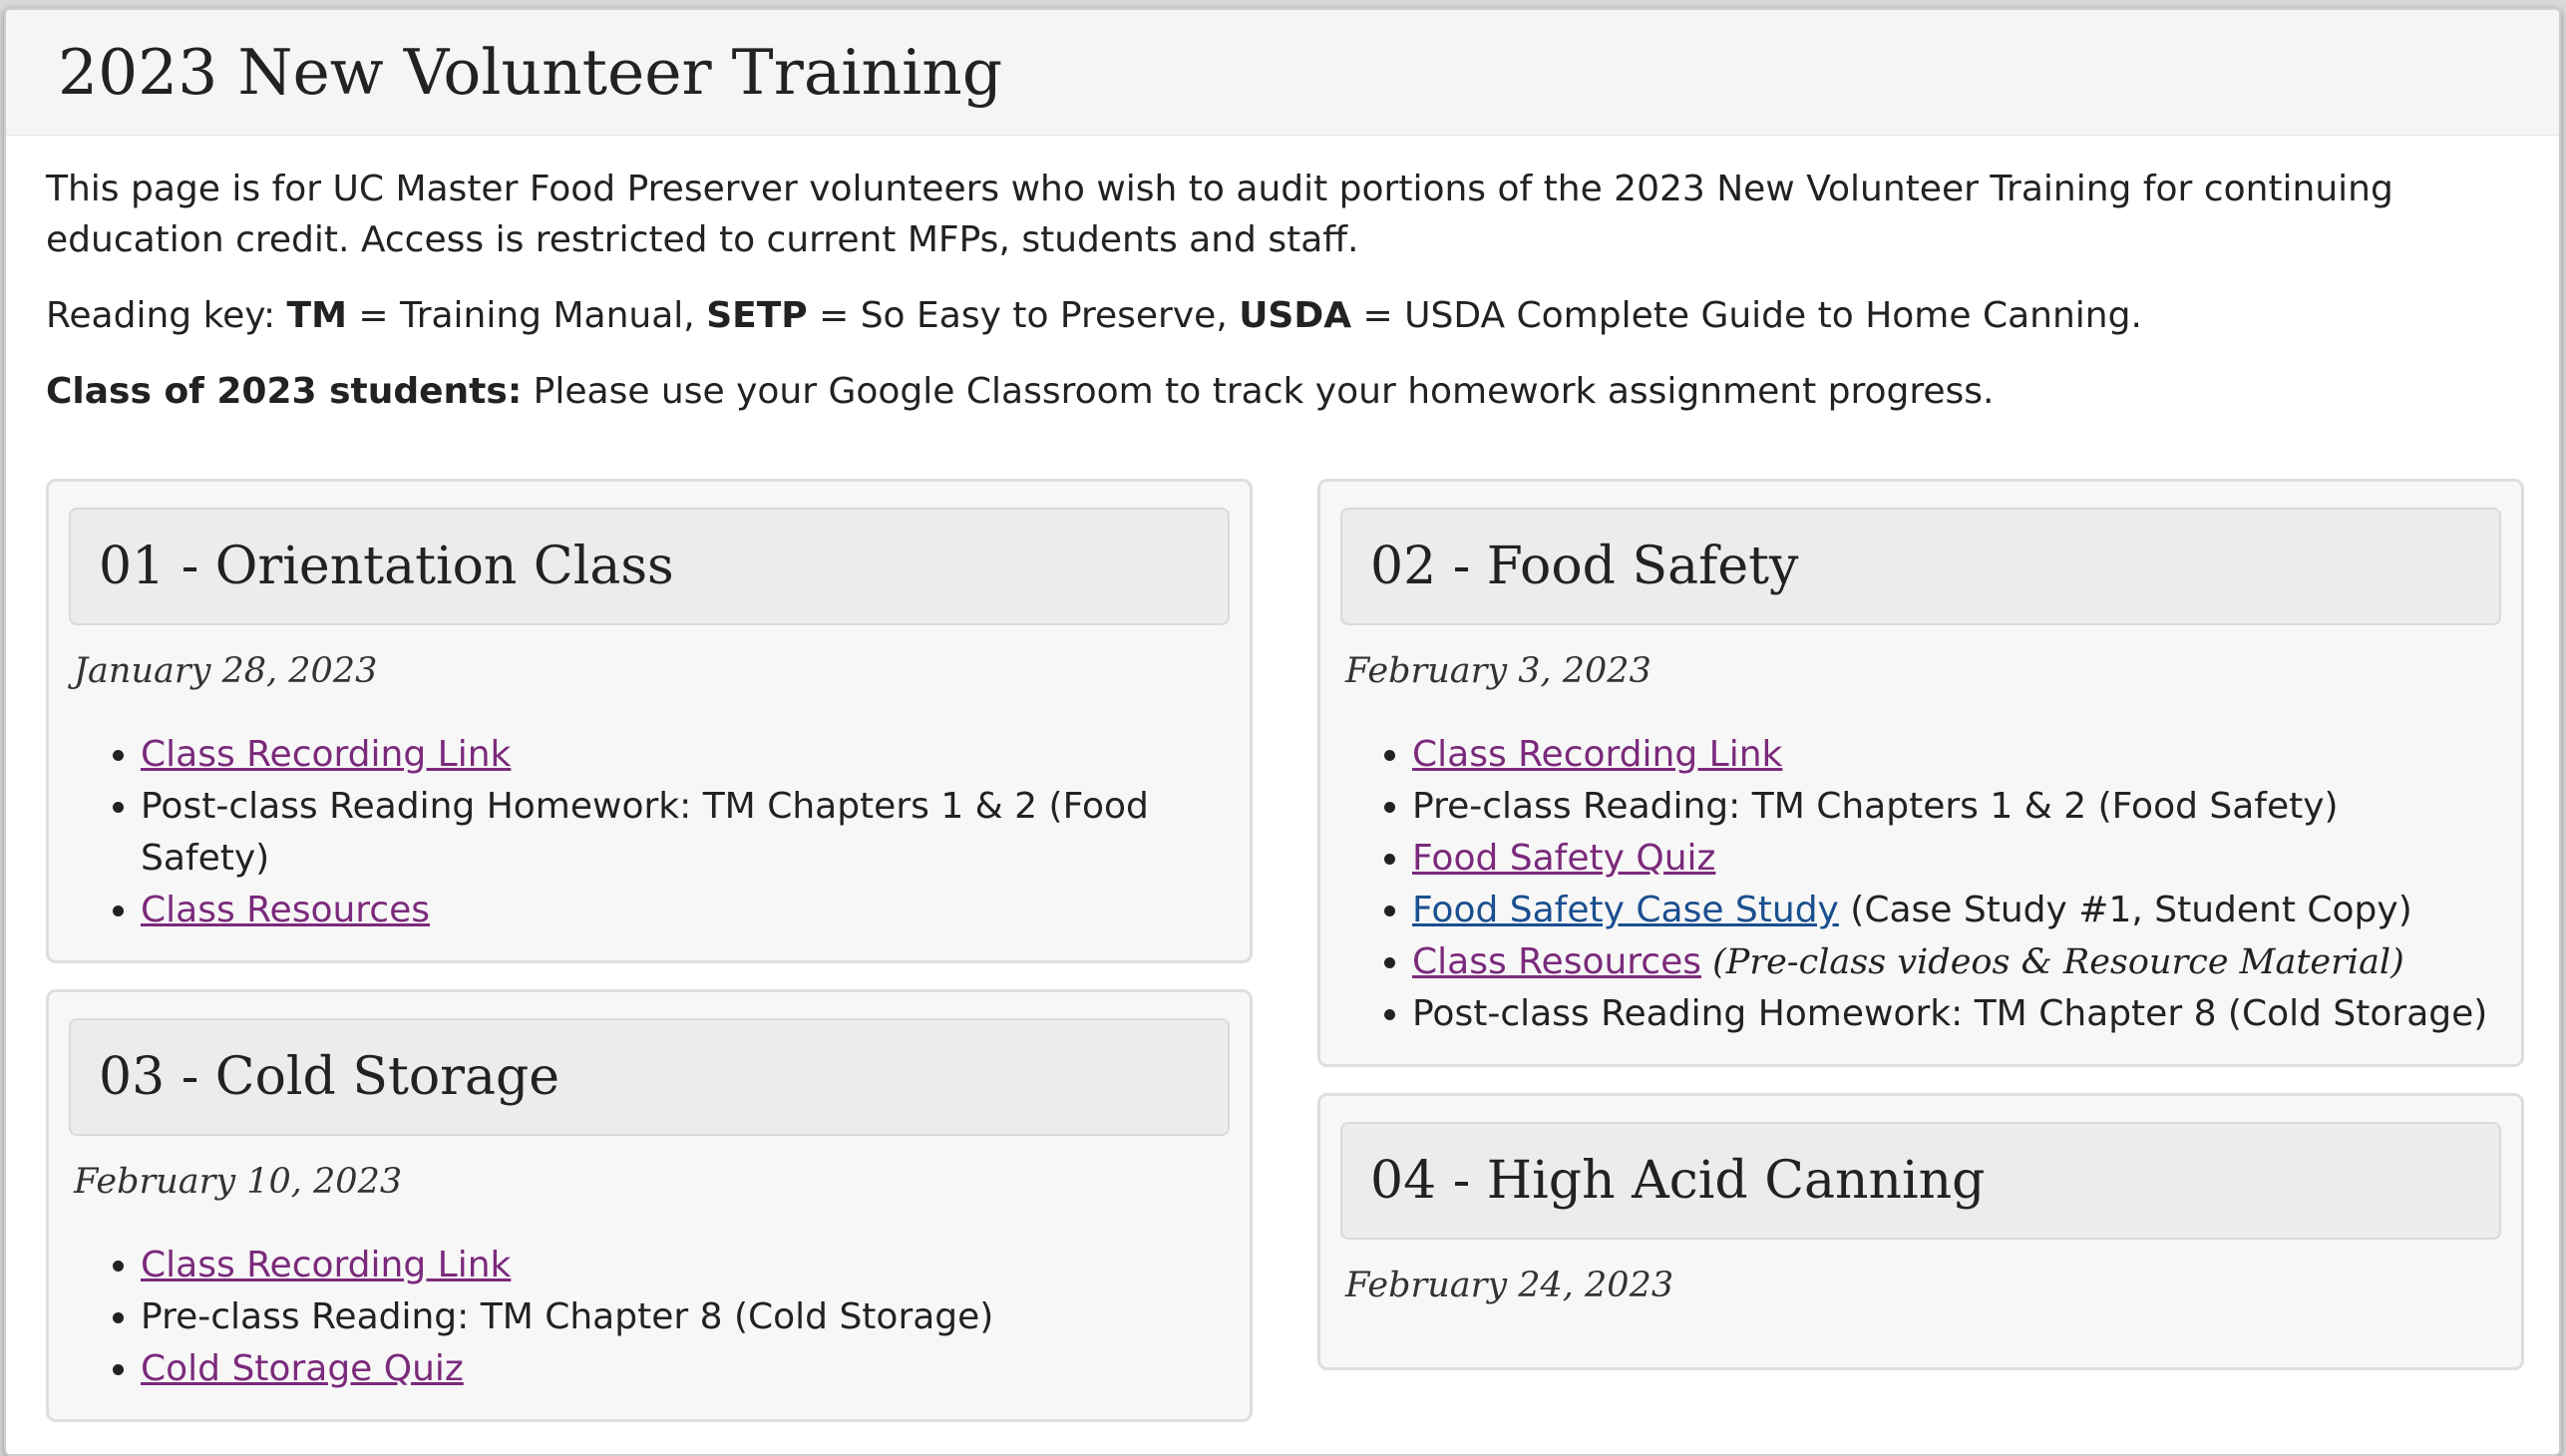 The height and width of the screenshot is (1456, 2566). Describe the element at coordinates (316, 315) in the screenshot. I see `reading-key-tm: TM` at that location.